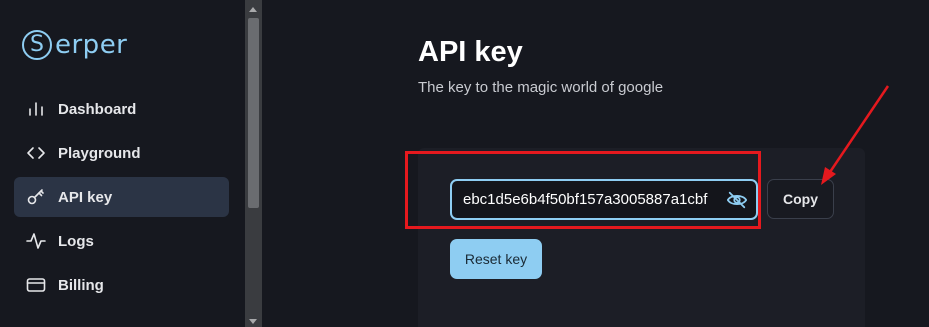 Image resolution: width=929 pixels, height=327 pixels. What do you see at coordinates (97, 109) in the screenshot?
I see `sidebar-item-label: Dashboard` at bounding box center [97, 109].